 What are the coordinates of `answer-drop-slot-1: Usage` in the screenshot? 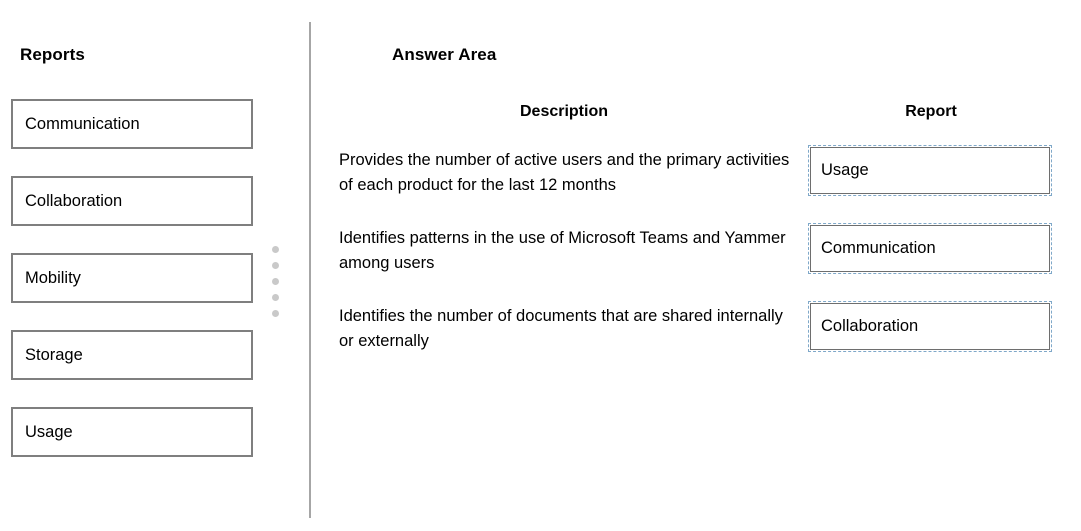 It's located at (930, 170).